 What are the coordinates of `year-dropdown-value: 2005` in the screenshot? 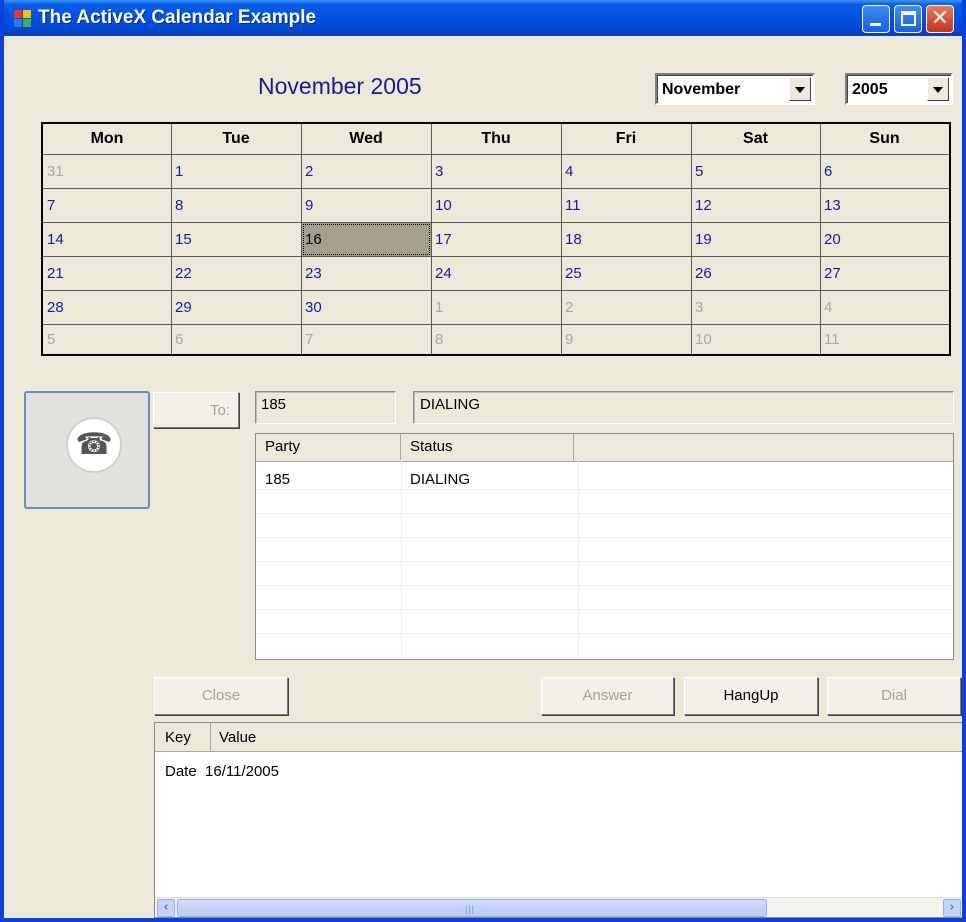 It's located at (870, 89).